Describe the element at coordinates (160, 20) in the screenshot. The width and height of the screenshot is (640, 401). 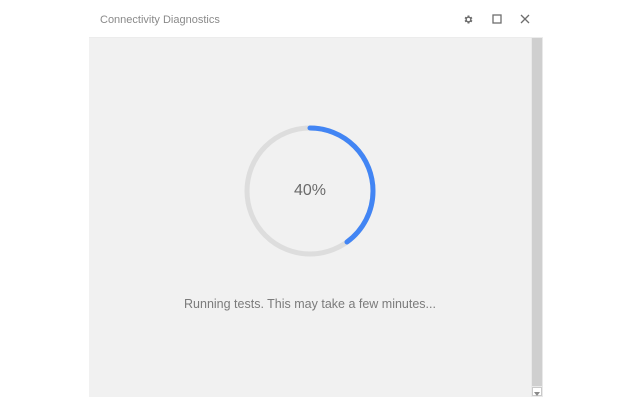
I see `window-title: Connectivity Diagnostics` at that location.